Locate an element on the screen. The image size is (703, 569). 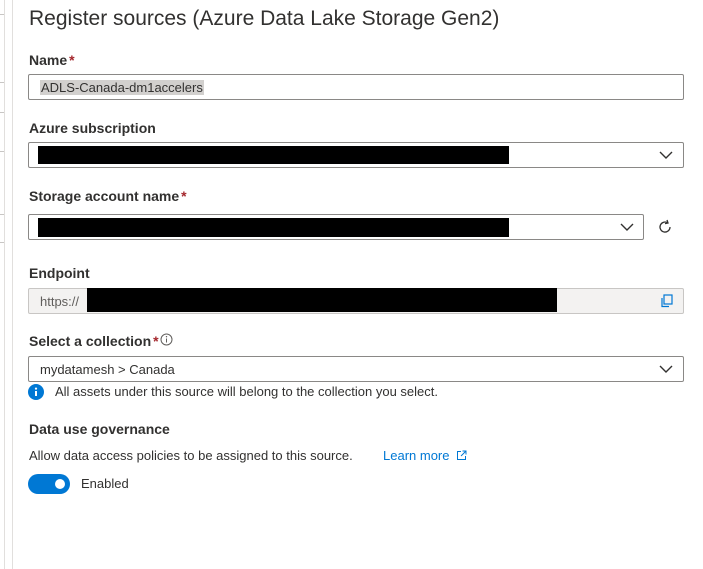
external-link-icon is located at coordinates (462, 455).